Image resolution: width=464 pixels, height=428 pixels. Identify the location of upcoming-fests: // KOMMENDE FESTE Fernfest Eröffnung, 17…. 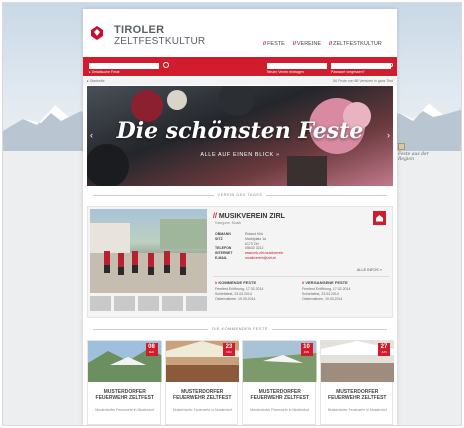
(239, 291).